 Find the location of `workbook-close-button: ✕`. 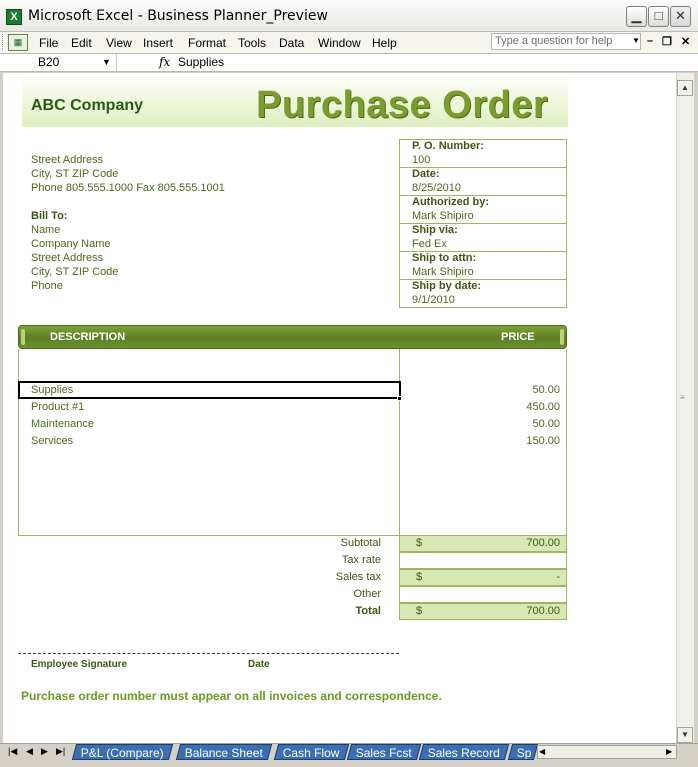

workbook-close-button: ✕ is located at coordinates (685, 41).